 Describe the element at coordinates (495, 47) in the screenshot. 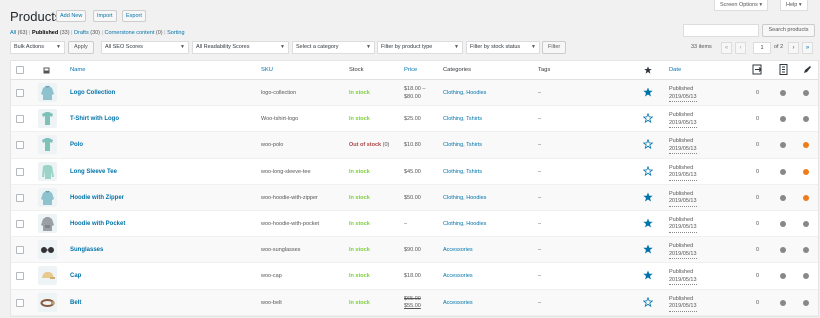

I see `stock-status-value: Filter by stock status` at that location.